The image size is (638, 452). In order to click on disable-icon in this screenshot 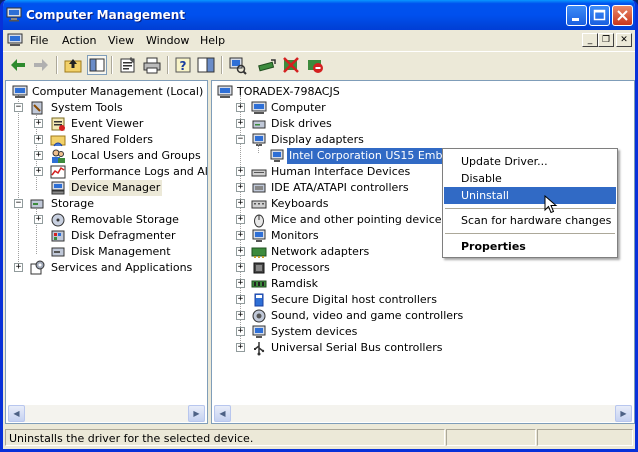, I will do `click(315, 65)`.